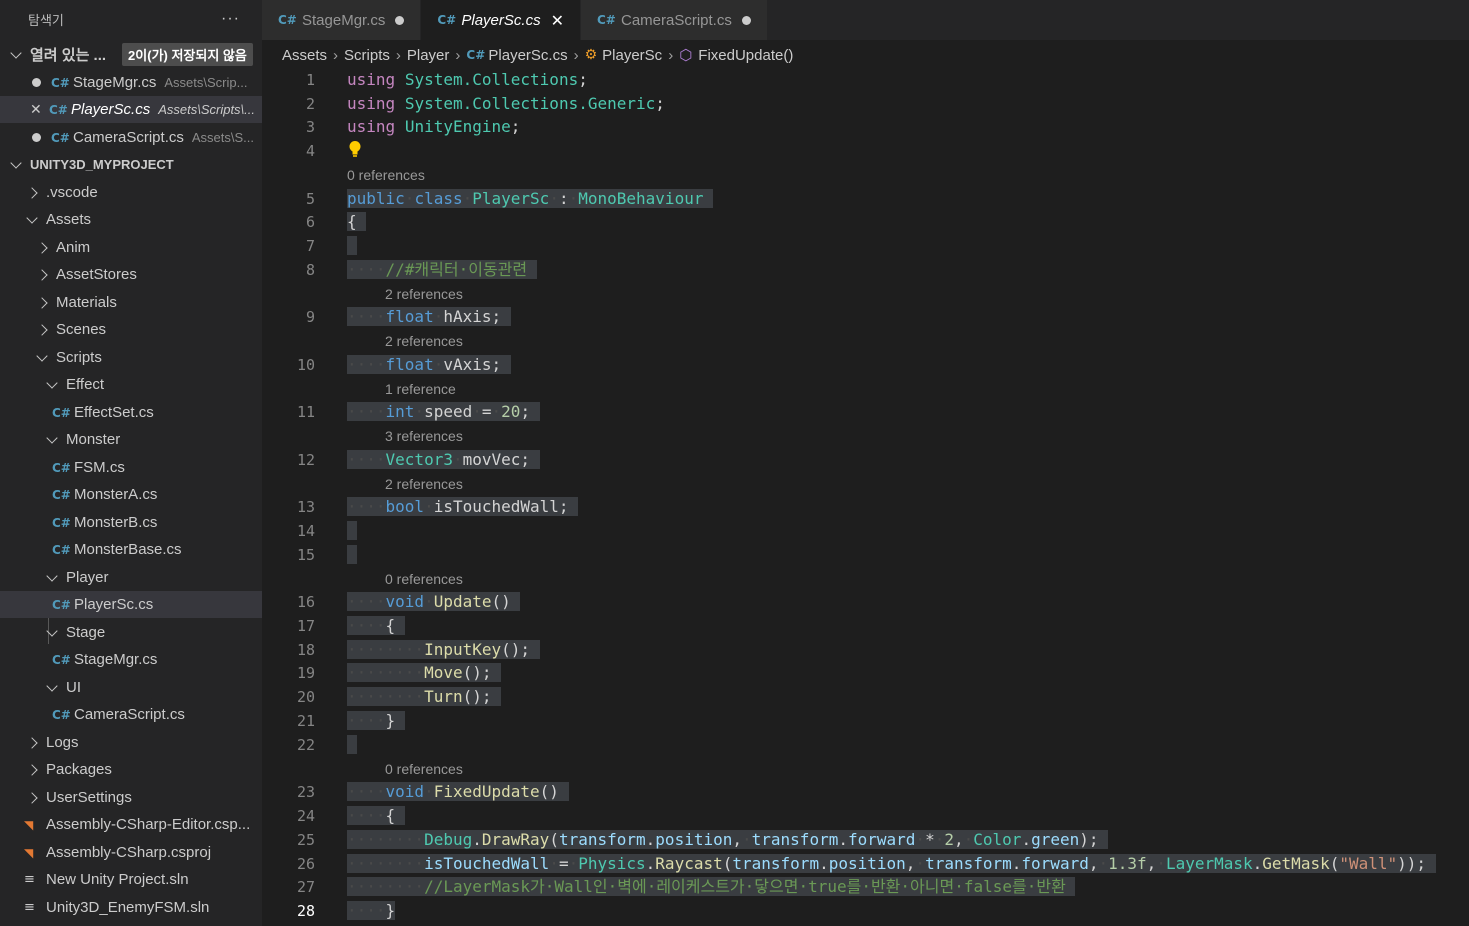  Describe the element at coordinates (131, 687) in the screenshot. I see `tree-folder-ui: UI` at that location.